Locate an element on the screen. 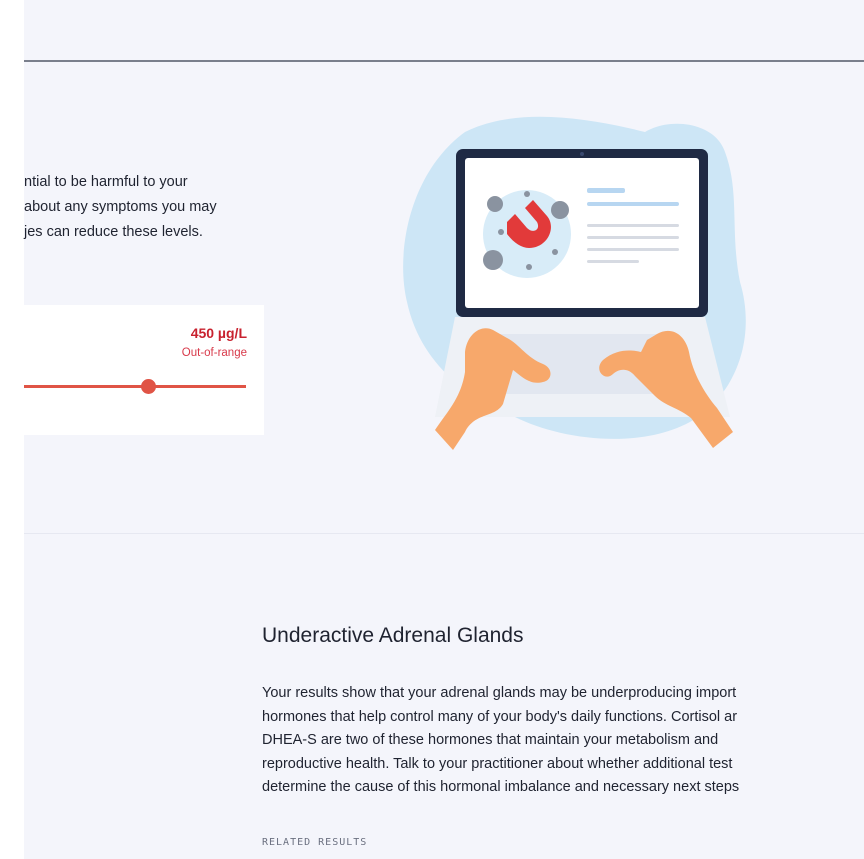 The width and height of the screenshot is (864, 859). camera-dot is located at coordinates (582, 154).